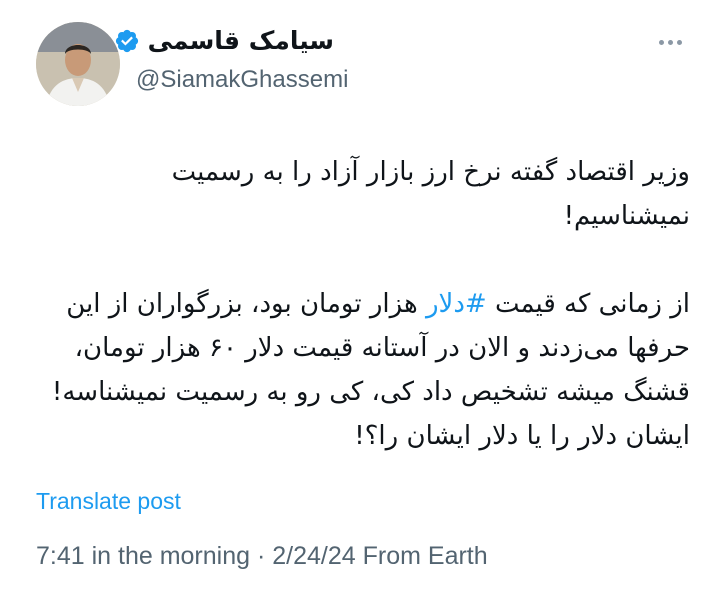  What do you see at coordinates (313, 556) in the screenshot?
I see `post-date: 2/24/24` at bounding box center [313, 556].